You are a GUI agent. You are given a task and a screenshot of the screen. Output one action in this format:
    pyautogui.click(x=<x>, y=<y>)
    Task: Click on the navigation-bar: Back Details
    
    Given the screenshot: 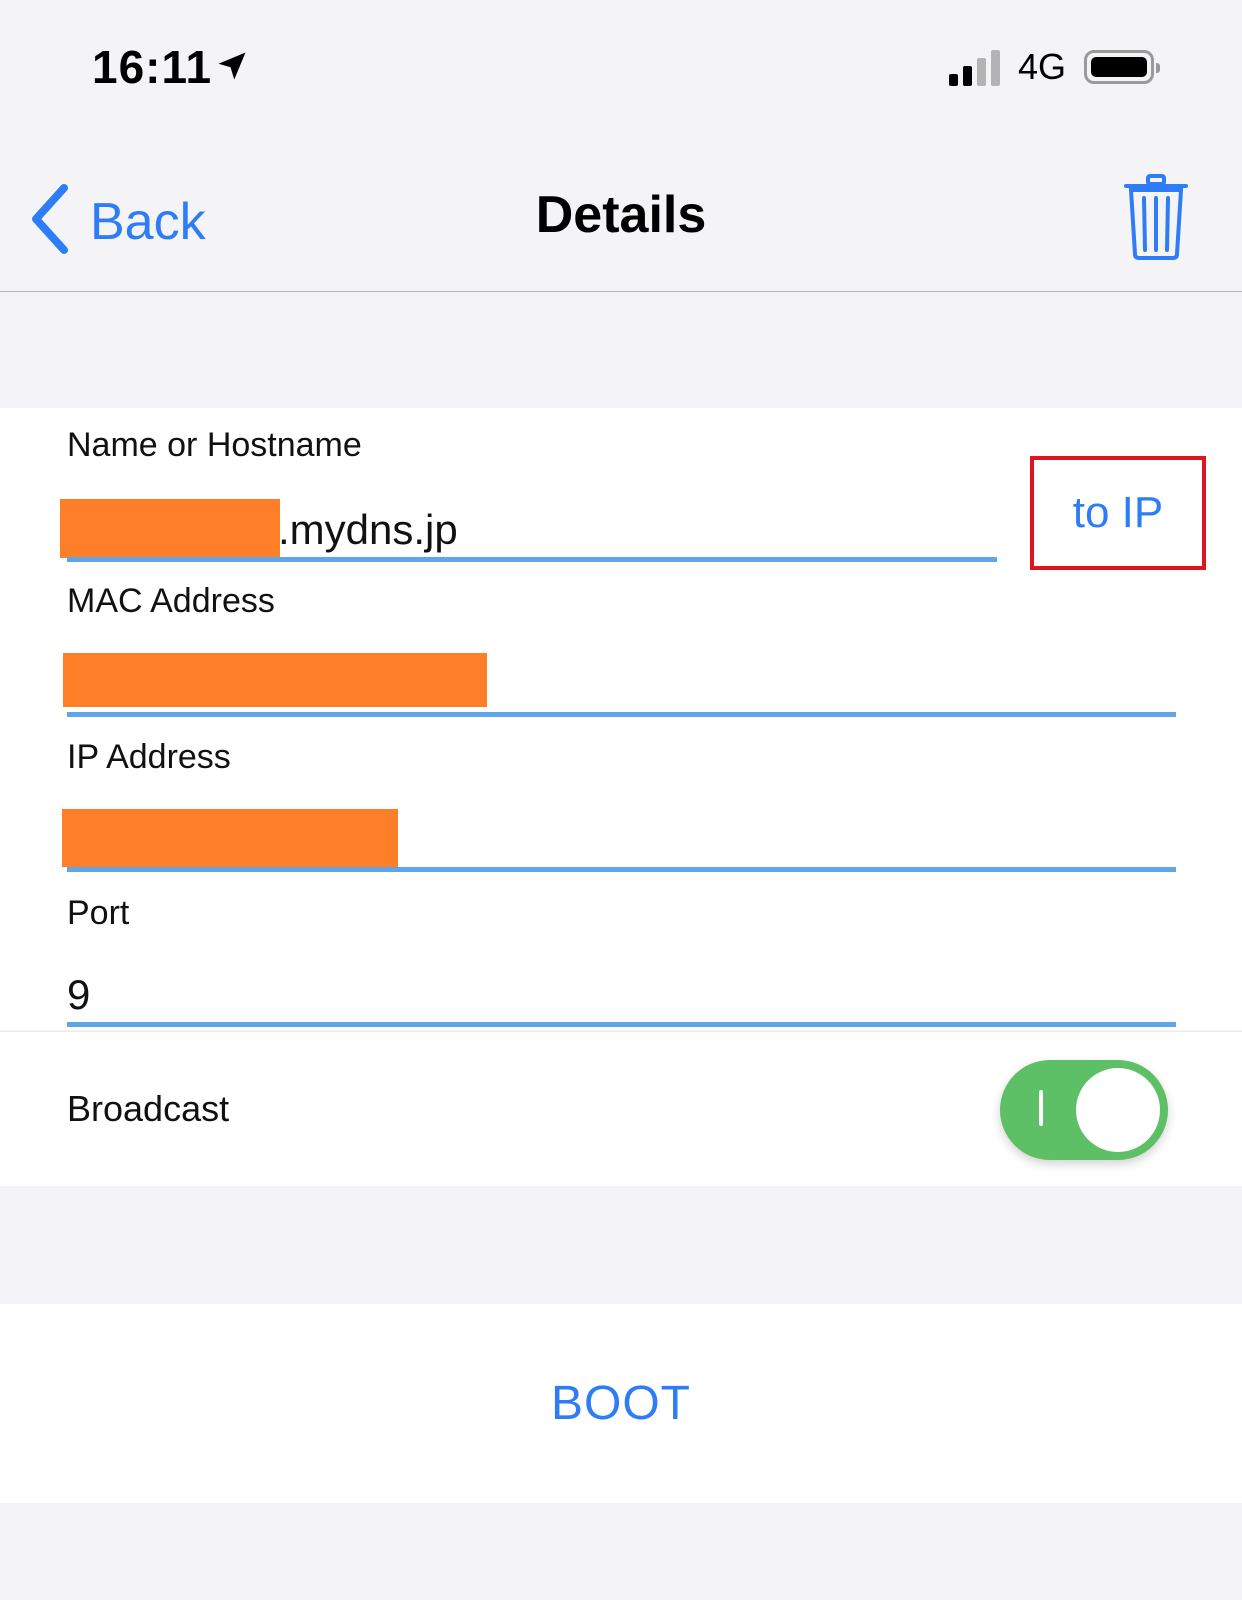 What is the action you would take?
    pyautogui.click(x=621, y=216)
    